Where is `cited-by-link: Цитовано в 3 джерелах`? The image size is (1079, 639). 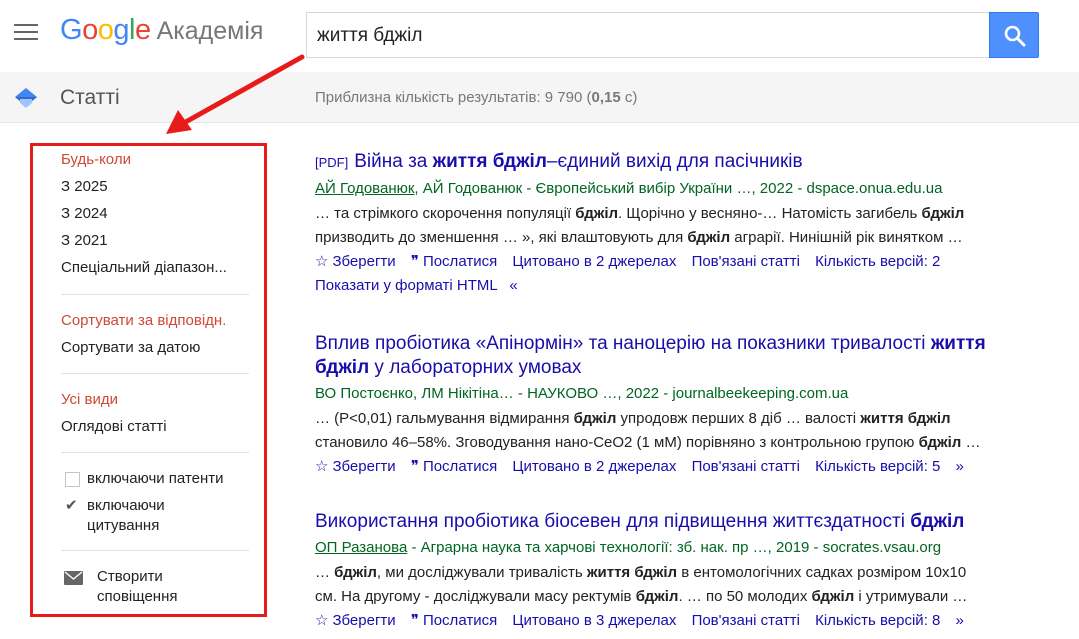 cited-by-link: Цитовано в 3 джерелах is located at coordinates (594, 620).